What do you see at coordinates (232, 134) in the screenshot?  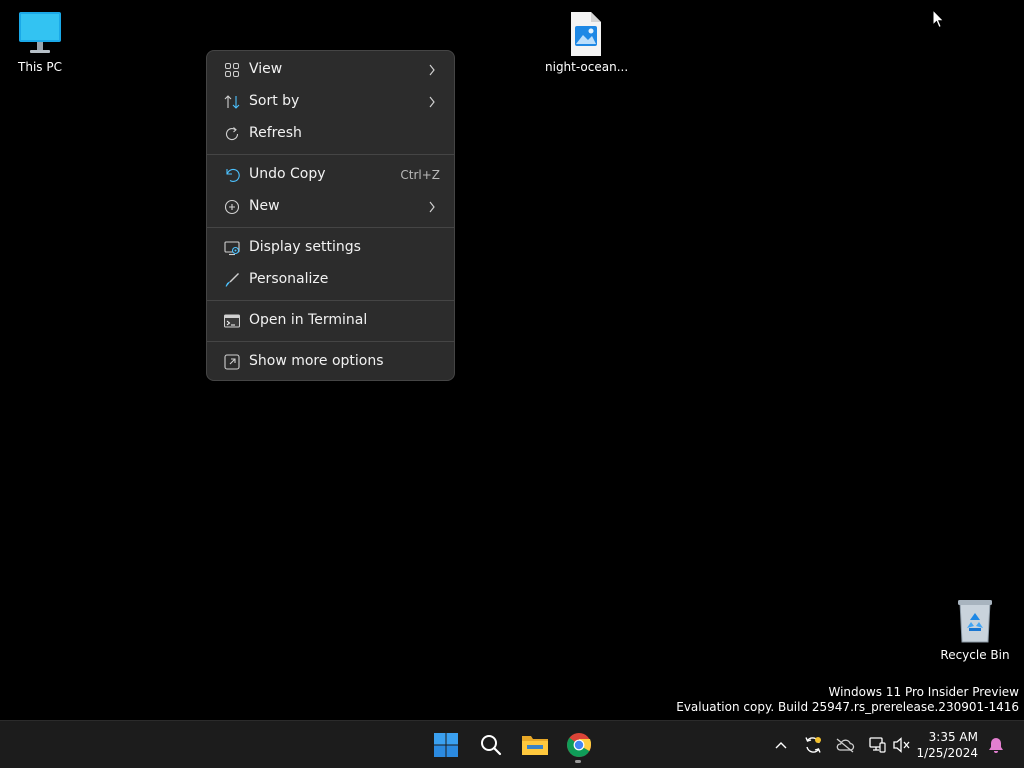 I see `refresh-icon` at bounding box center [232, 134].